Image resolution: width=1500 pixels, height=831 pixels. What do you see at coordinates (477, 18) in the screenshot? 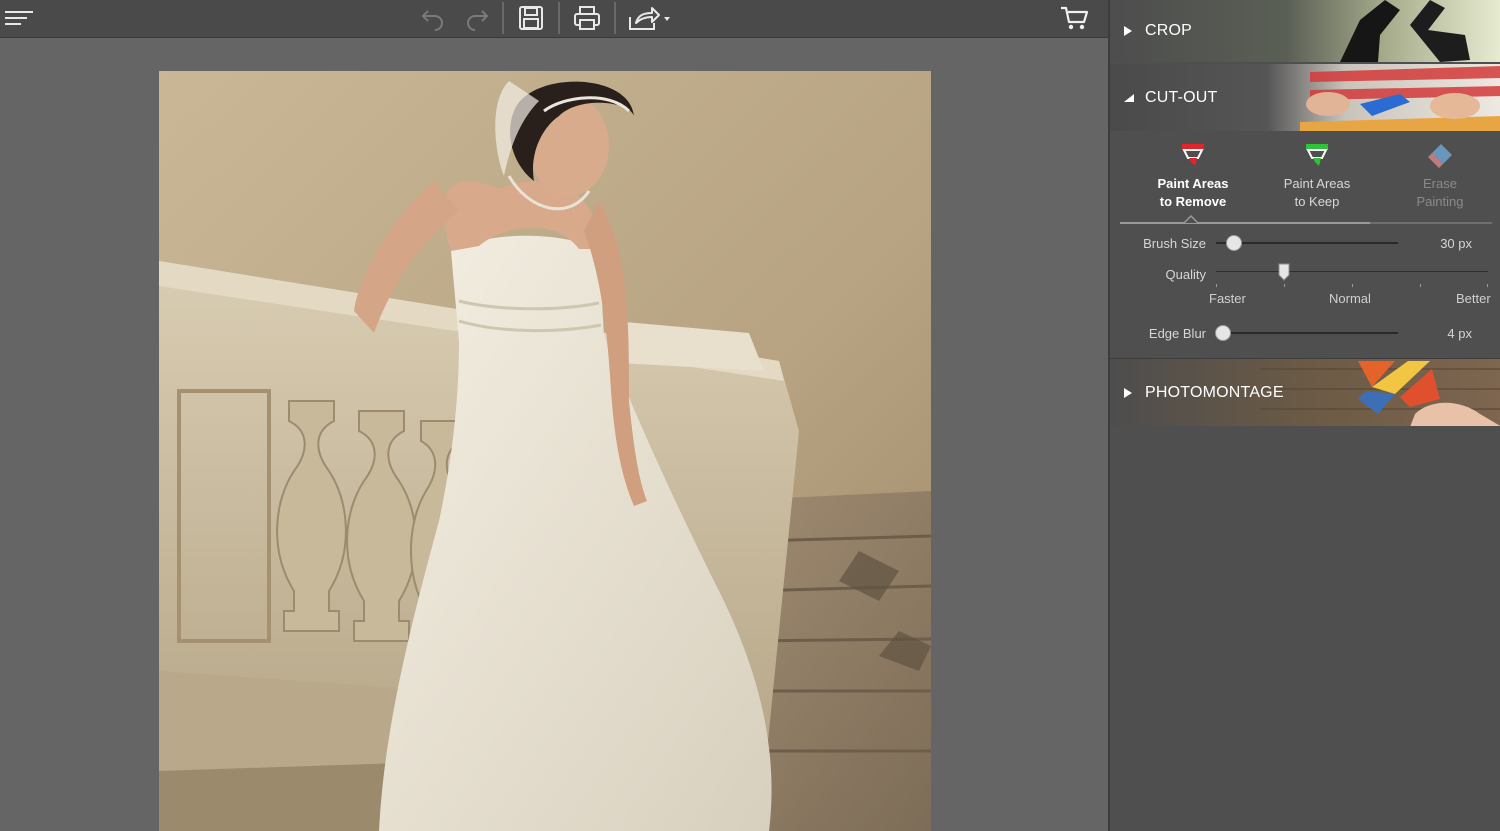
I see `redo-icon` at bounding box center [477, 18].